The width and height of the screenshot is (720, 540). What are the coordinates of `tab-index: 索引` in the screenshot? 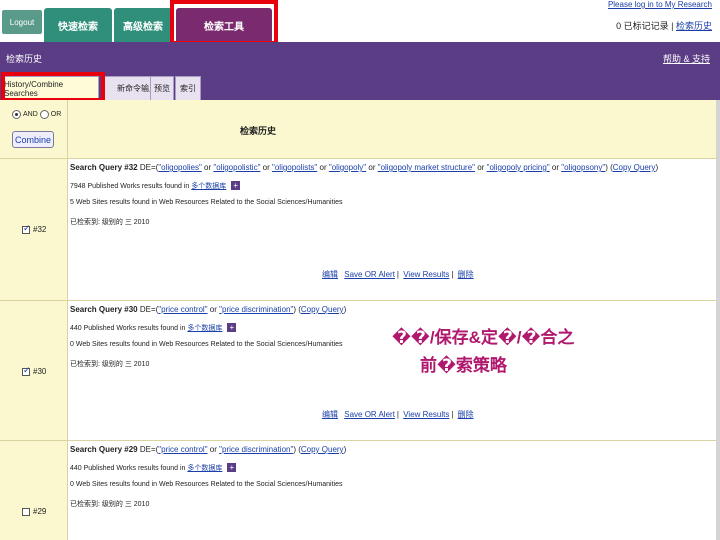 It's located at (188, 88).